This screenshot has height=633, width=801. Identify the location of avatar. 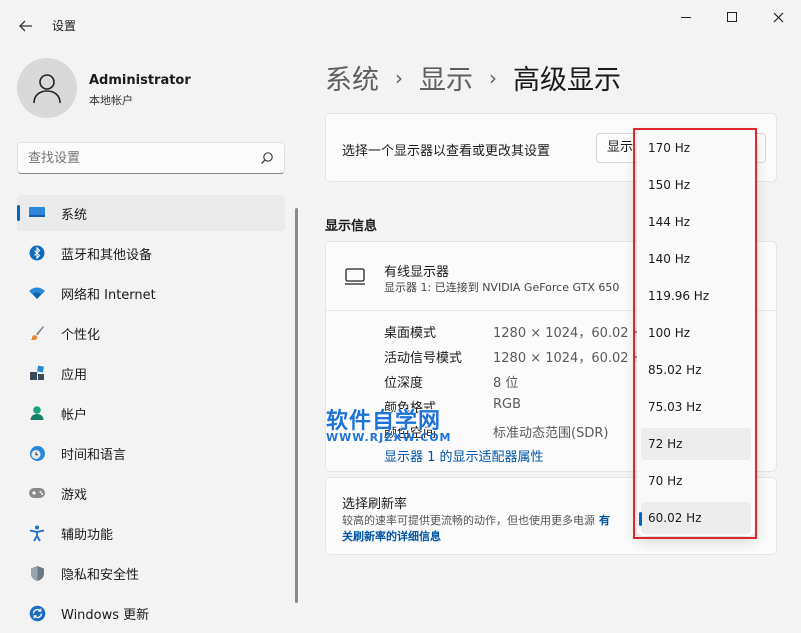
(47, 88).